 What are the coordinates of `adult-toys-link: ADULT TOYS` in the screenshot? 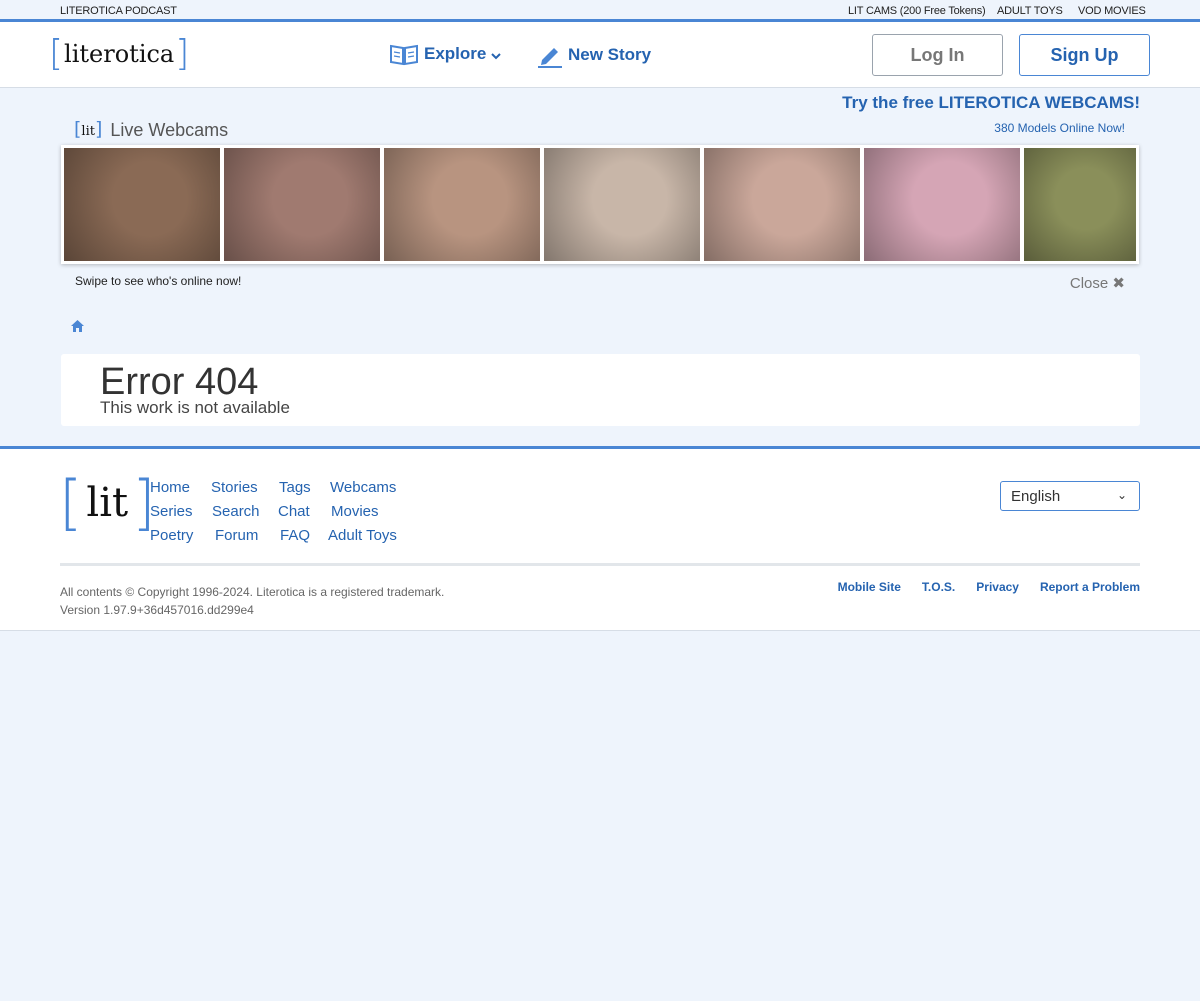 It's located at (1030, 11).